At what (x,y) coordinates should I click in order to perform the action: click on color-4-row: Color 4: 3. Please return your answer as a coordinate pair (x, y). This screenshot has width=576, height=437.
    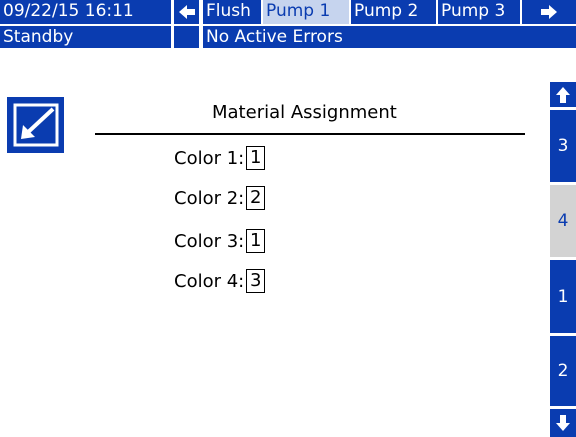
    Looking at the image, I should click on (220, 281).